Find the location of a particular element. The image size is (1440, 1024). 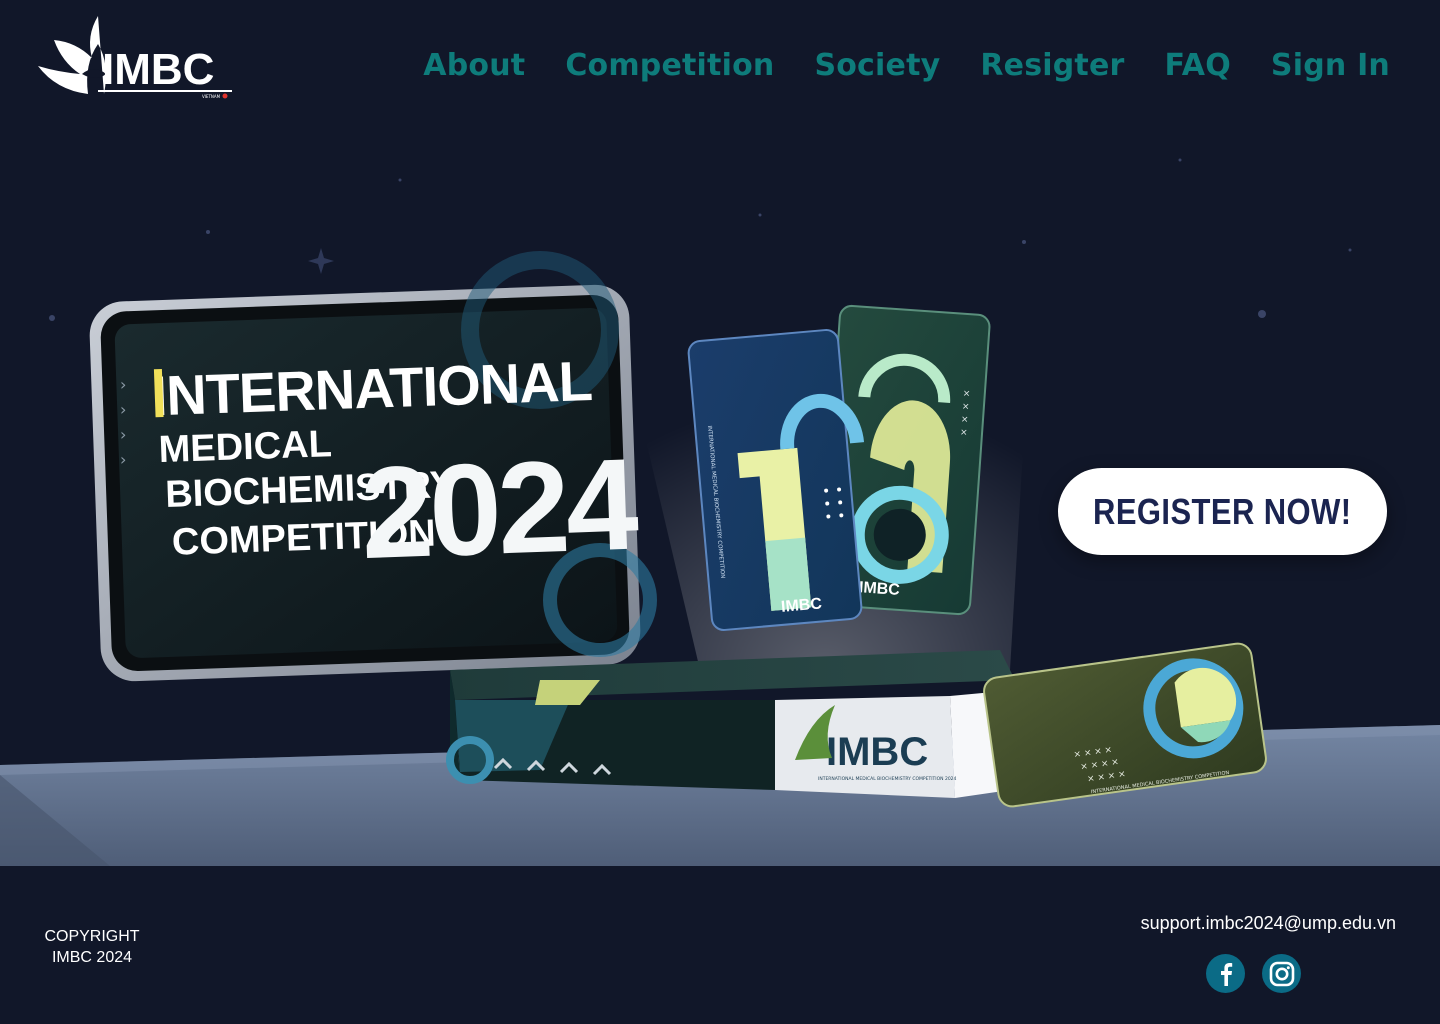

copyright-line1: COPYRIGHT is located at coordinates (92, 936).